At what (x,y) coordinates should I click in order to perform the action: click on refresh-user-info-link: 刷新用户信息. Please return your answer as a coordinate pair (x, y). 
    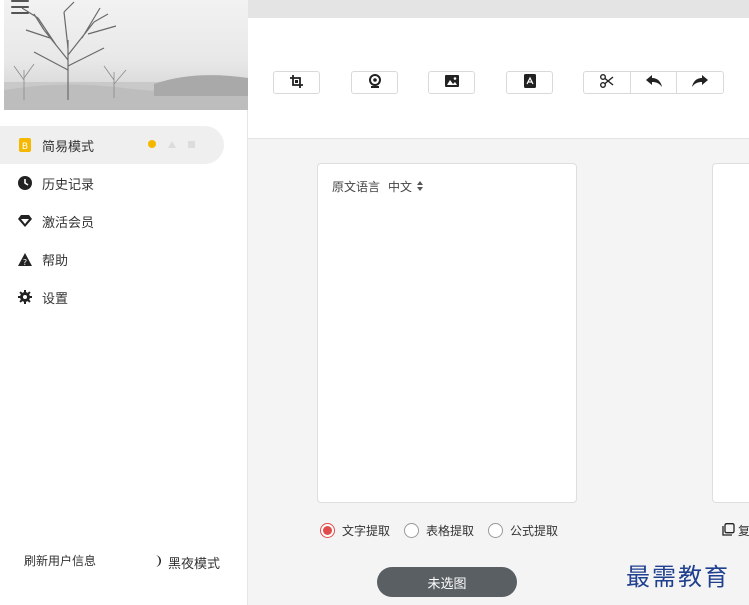
    Looking at the image, I should click on (60, 560).